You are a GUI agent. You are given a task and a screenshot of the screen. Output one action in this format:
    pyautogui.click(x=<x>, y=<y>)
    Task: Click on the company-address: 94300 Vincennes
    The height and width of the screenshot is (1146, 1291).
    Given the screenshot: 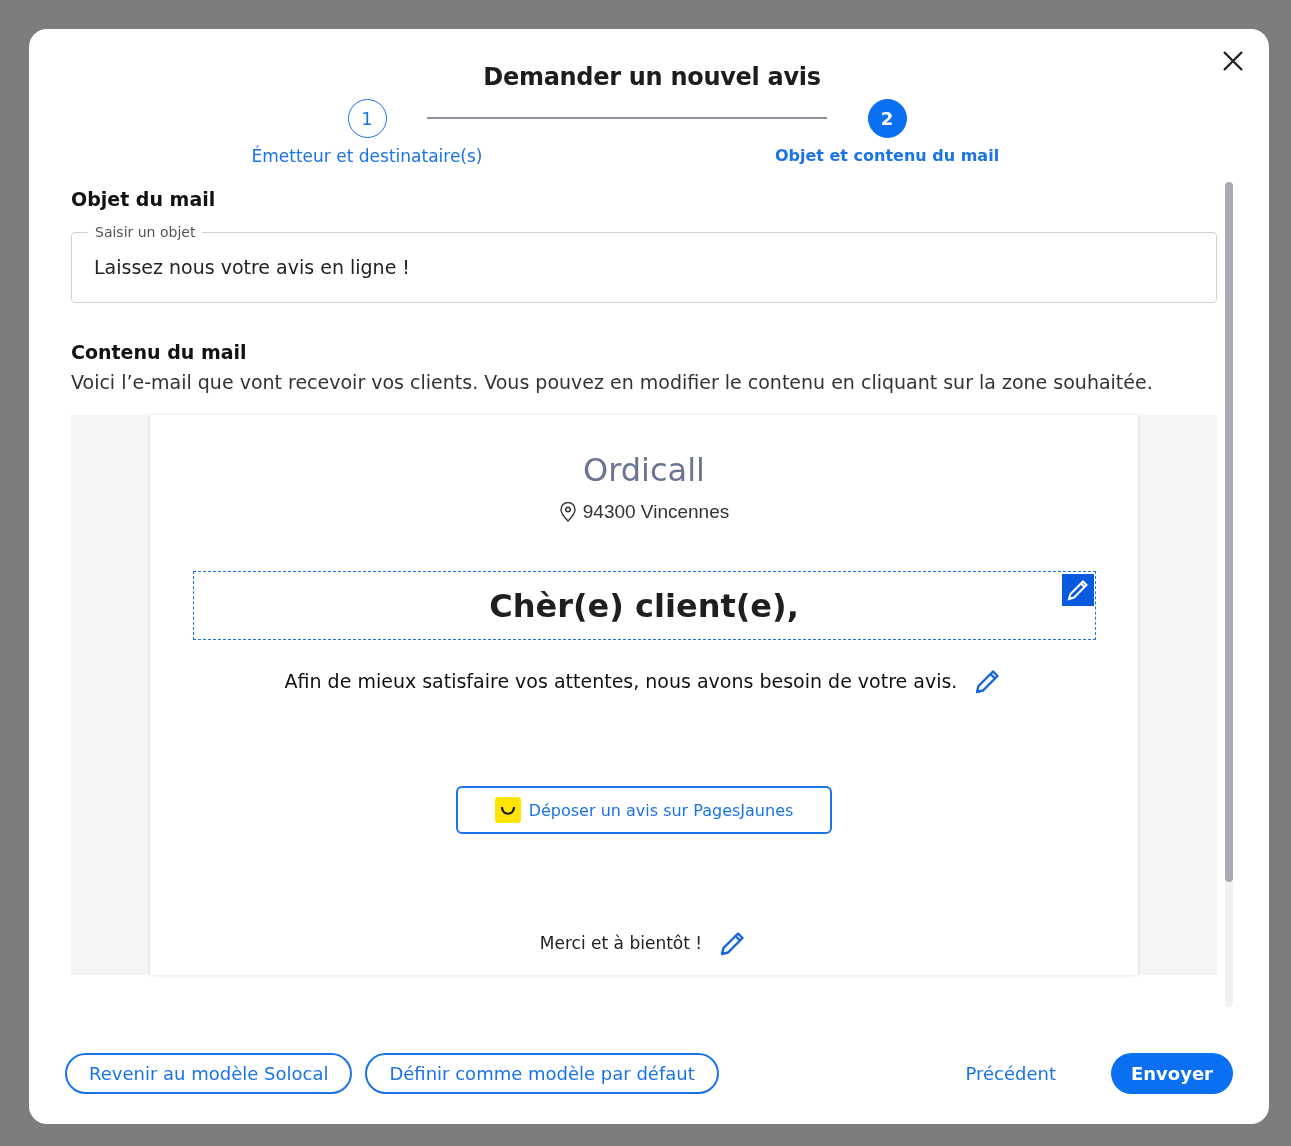 What is the action you would take?
    pyautogui.click(x=656, y=512)
    